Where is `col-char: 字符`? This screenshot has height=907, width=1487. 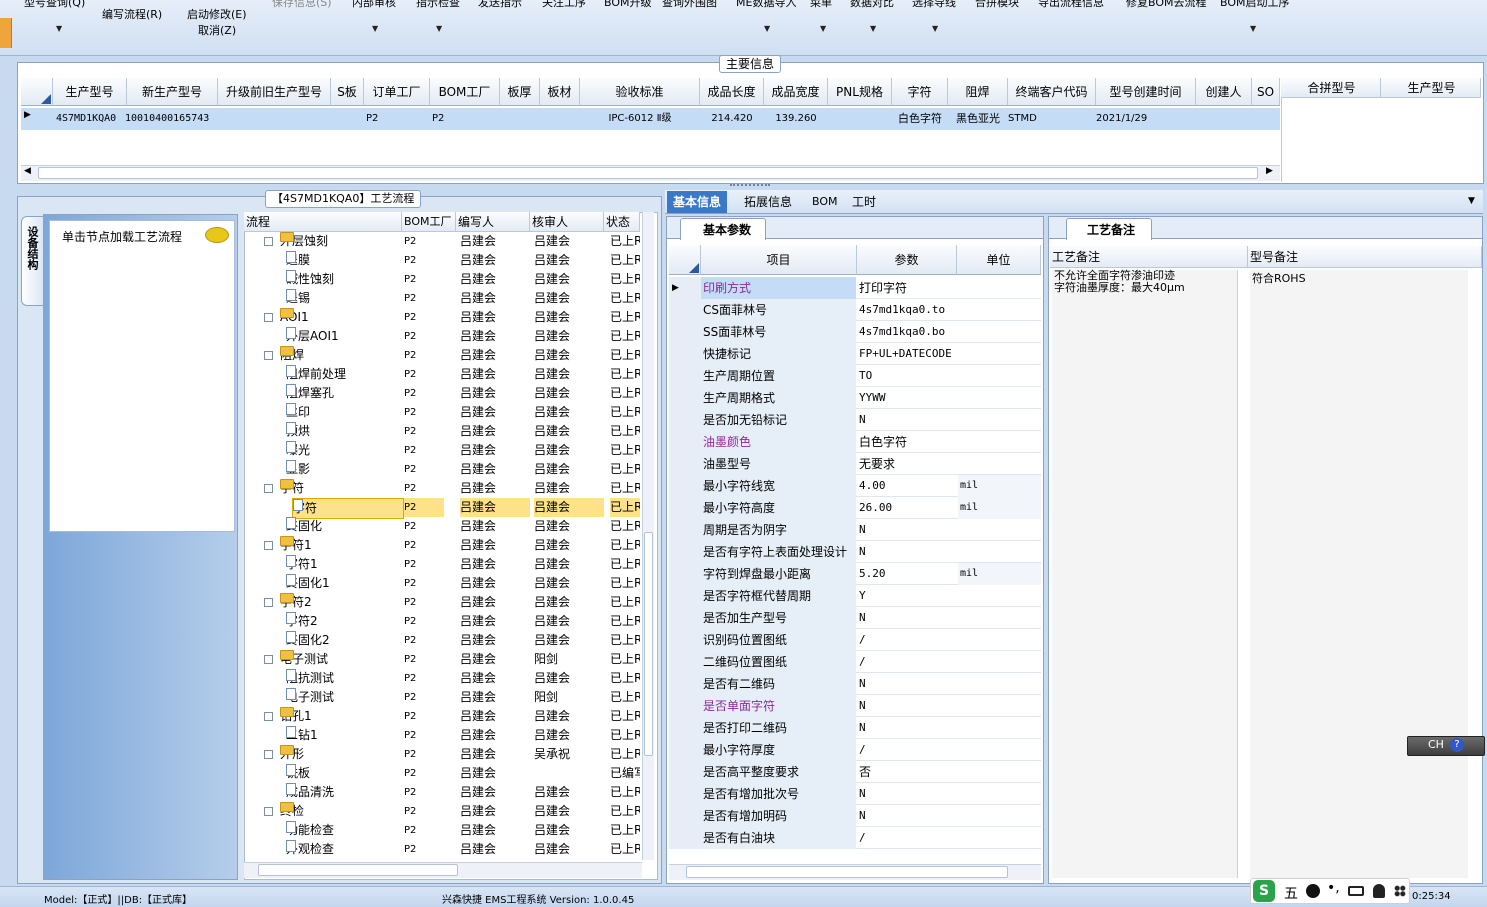 col-char: 字符 is located at coordinates (920, 92).